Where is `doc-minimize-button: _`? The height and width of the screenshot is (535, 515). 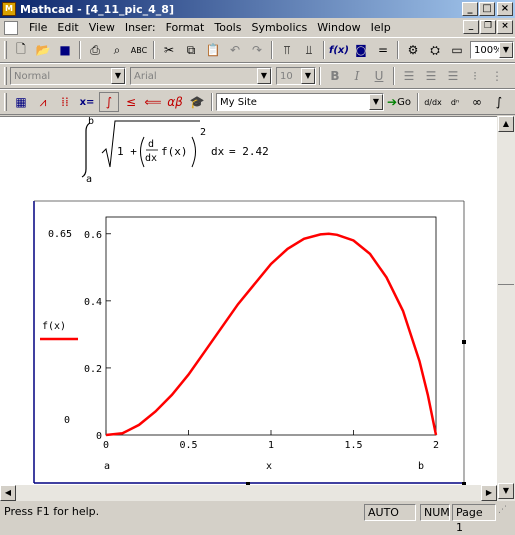 doc-minimize-button: _ is located at coordinates (471, 27).